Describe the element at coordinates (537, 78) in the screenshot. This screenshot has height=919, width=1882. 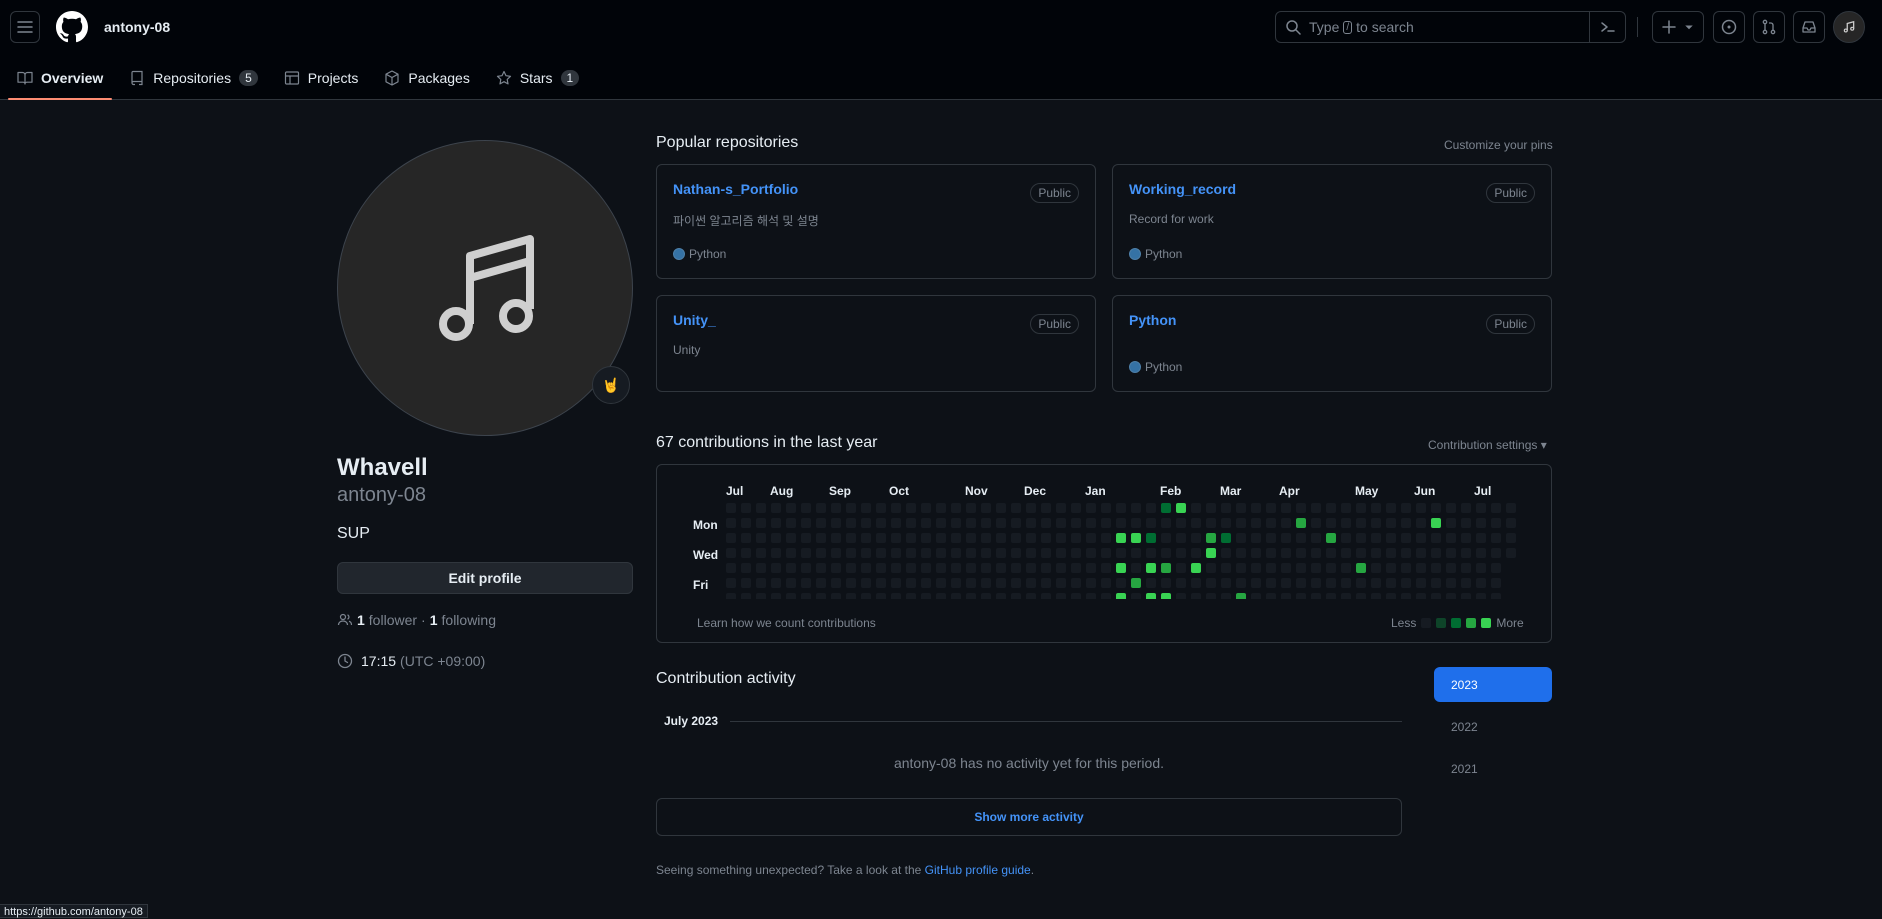
I see `tab-stars: Stars 1` at that location.